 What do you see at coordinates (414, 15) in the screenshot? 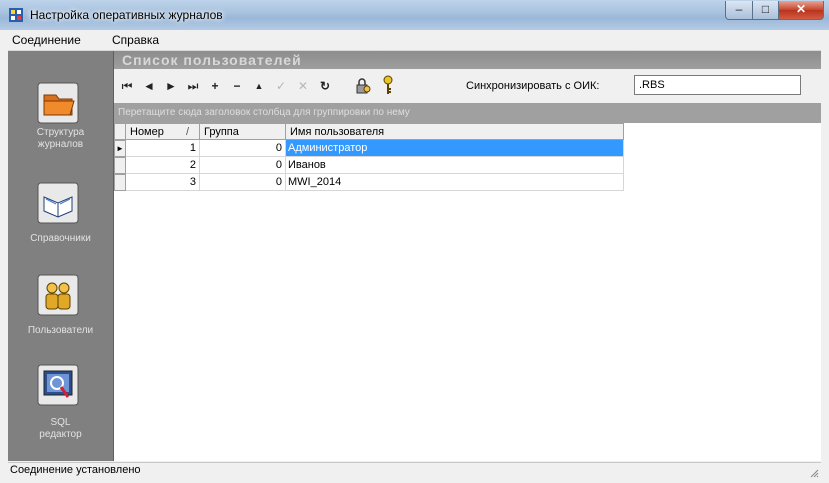
I see `title-bar: Настройка оперативных журналов – □ ✕` at bounding box center [414, 15].